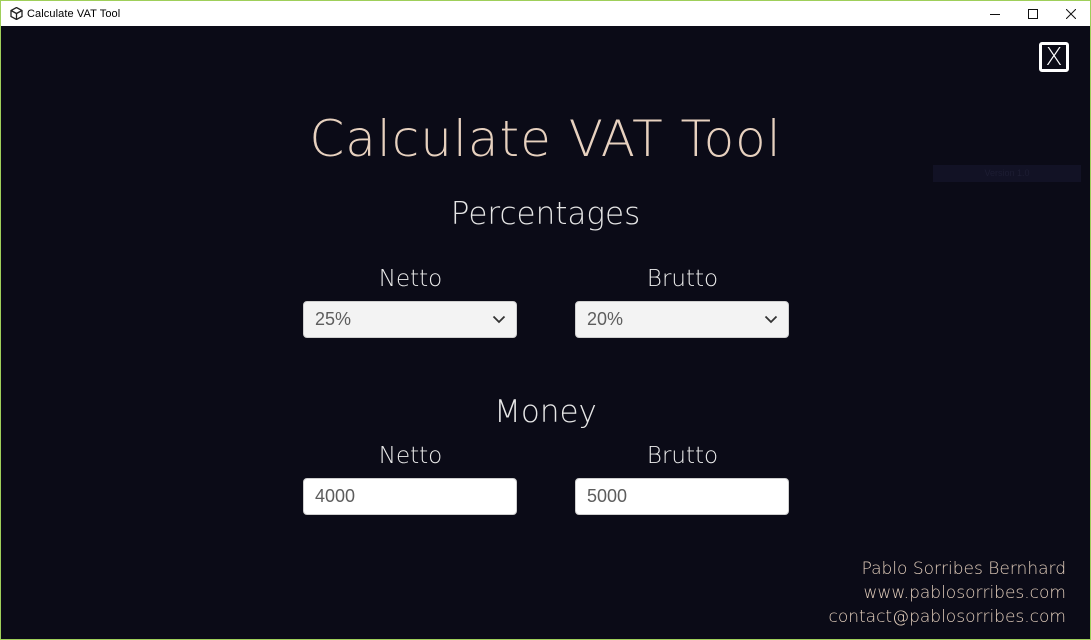 This screenshot has height=640, width=1091. I want to click on author-name: Pablo Sorribes Bernhard, so click(963, 569).